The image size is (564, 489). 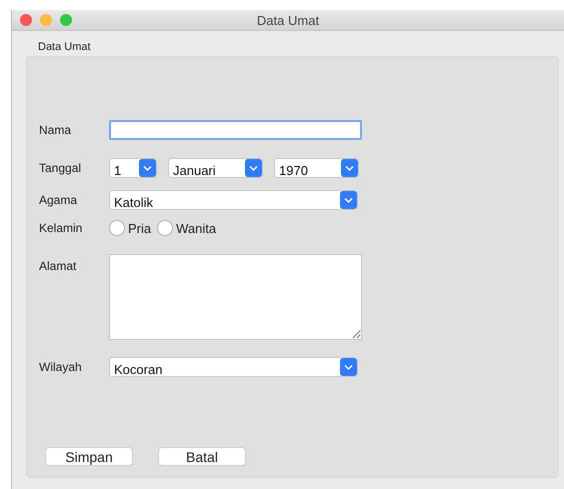 I want to click on field-label: Alamat, so click(x=57, y=266).